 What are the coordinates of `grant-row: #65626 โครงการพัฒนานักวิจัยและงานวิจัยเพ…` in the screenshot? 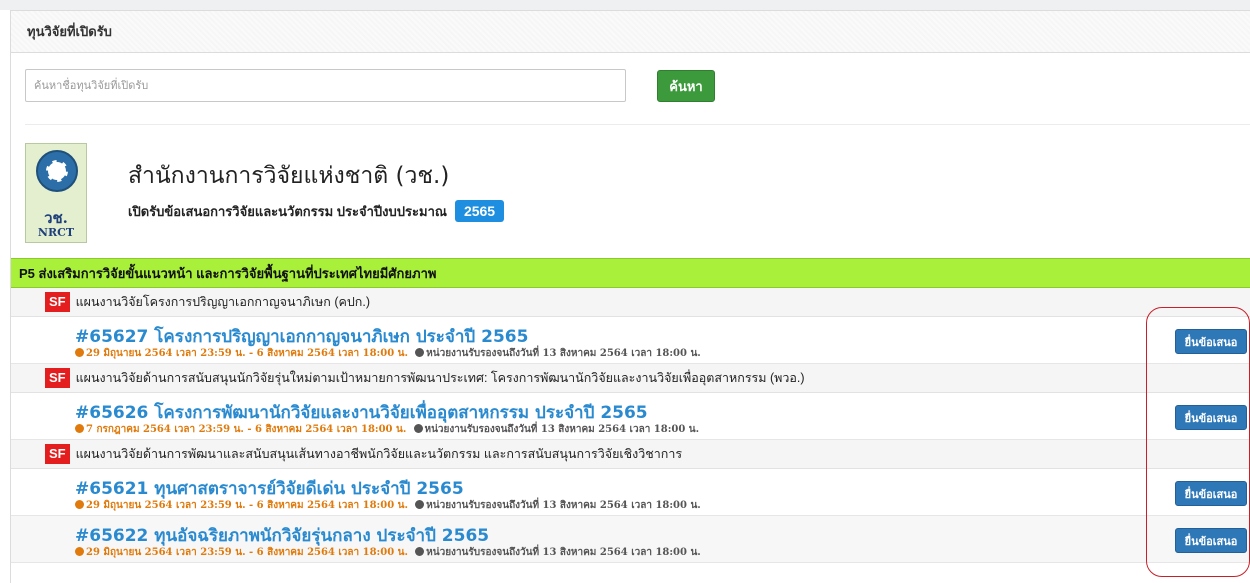 It's located at (630, 416).